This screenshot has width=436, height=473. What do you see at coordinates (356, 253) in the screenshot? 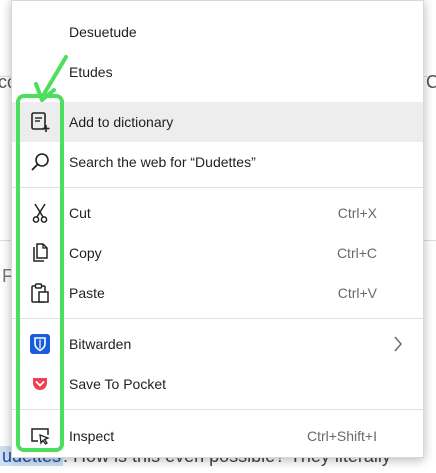
I see `menu-item-shortcut: Ctrl+C` at bounding box center [356, 253].